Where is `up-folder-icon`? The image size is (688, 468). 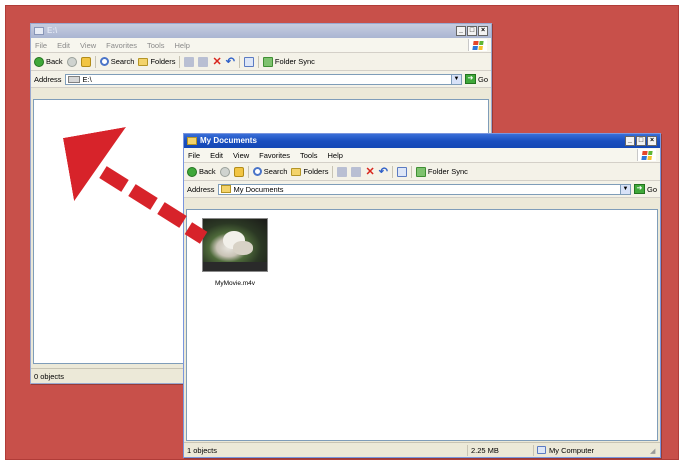 up-folder-icon is located at coordinates (238, 171).